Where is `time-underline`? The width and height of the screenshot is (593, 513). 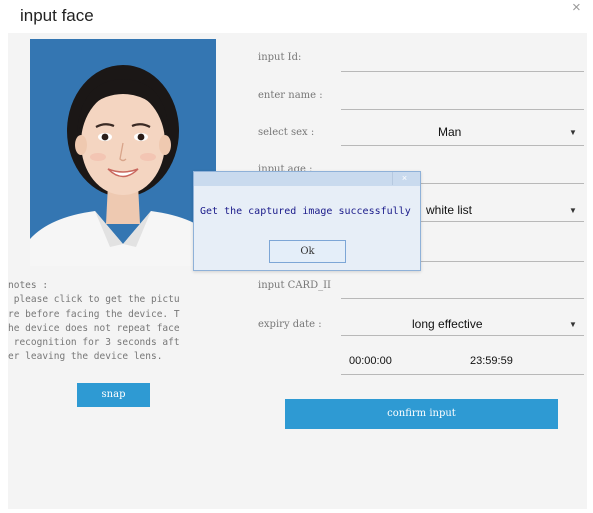 time-underline is located at coordinates (462, 374).